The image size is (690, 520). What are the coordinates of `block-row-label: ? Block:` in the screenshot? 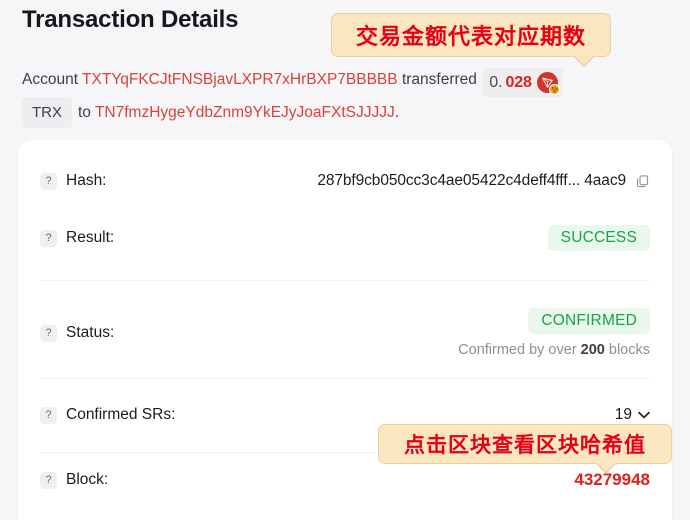 It's located at (74, 480).